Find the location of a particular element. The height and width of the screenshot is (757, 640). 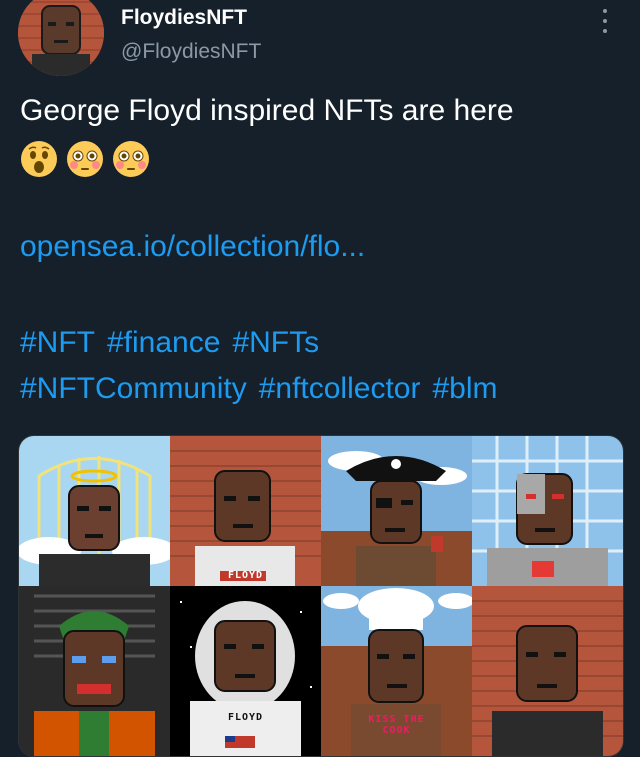

emoji-row is located at coordinates (85, 159).